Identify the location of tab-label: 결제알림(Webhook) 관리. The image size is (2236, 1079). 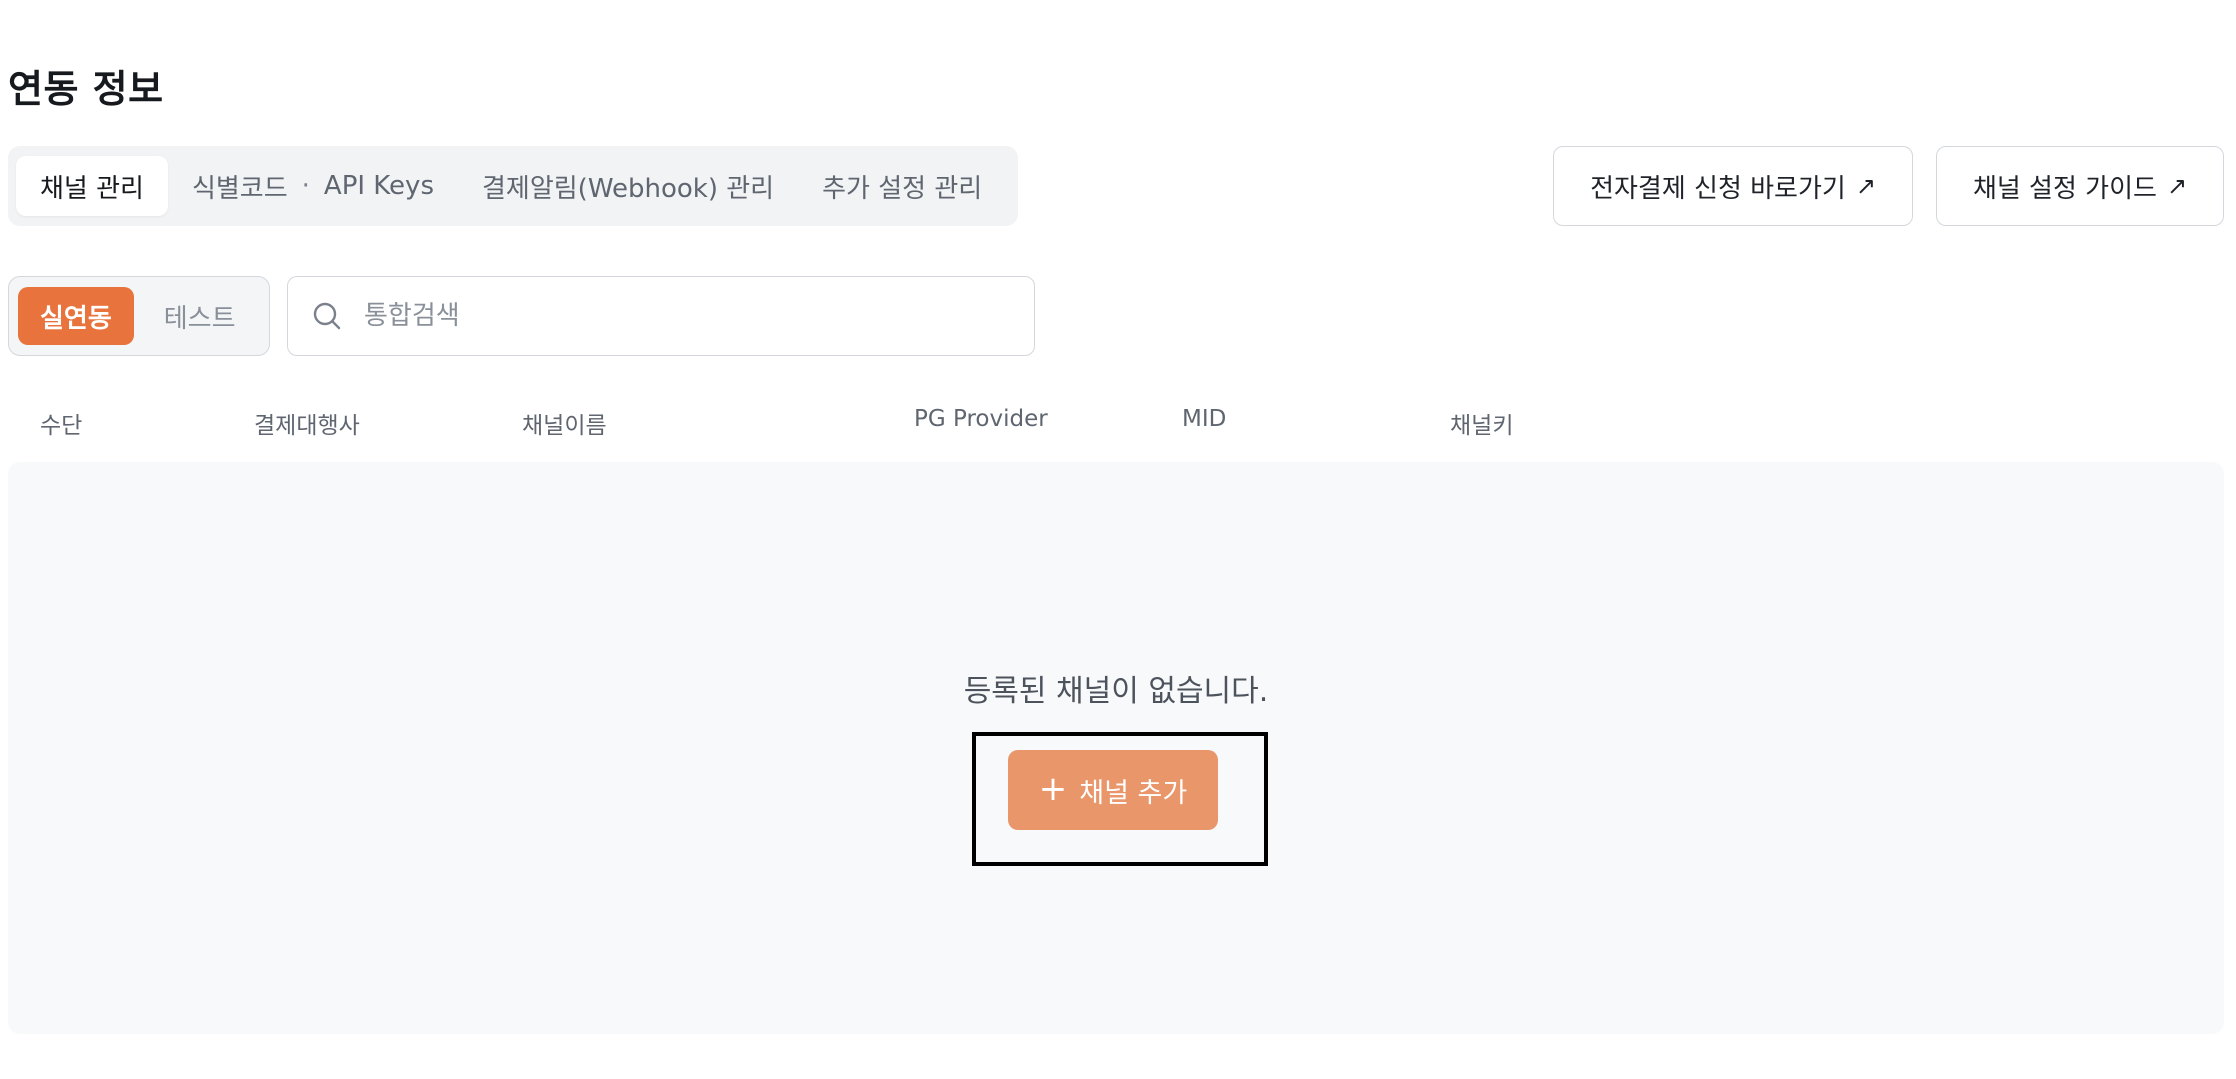
(628, 188).